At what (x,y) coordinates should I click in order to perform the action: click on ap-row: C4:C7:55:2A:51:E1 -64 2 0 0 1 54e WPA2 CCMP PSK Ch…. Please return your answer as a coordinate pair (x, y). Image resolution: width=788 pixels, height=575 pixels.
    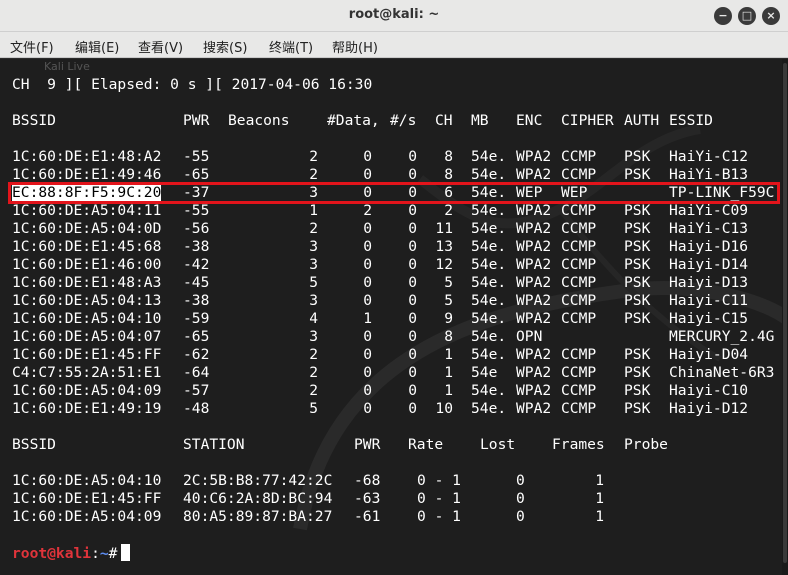
    Looking at the image, I should click on (397, 373).